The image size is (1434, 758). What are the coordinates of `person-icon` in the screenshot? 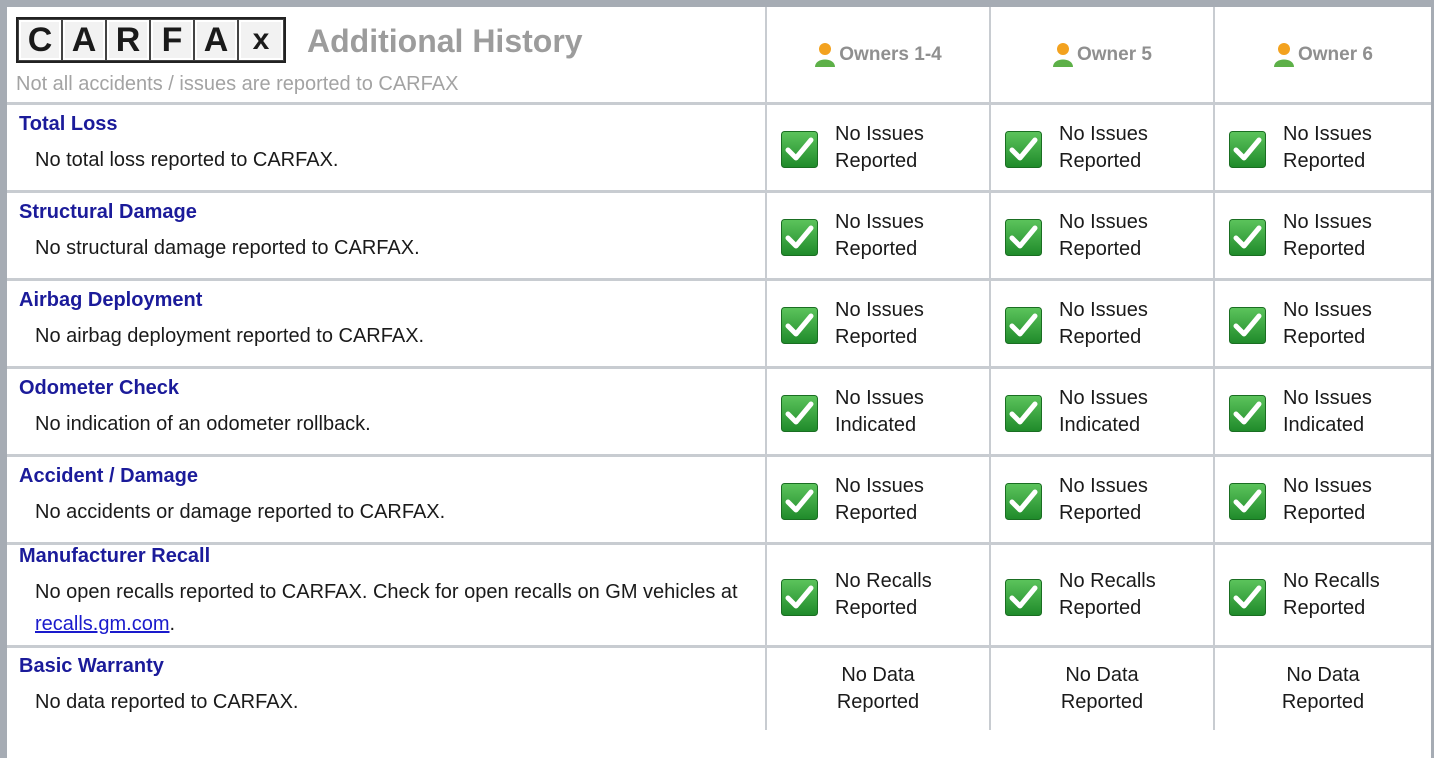 It's located at (1063, 54).